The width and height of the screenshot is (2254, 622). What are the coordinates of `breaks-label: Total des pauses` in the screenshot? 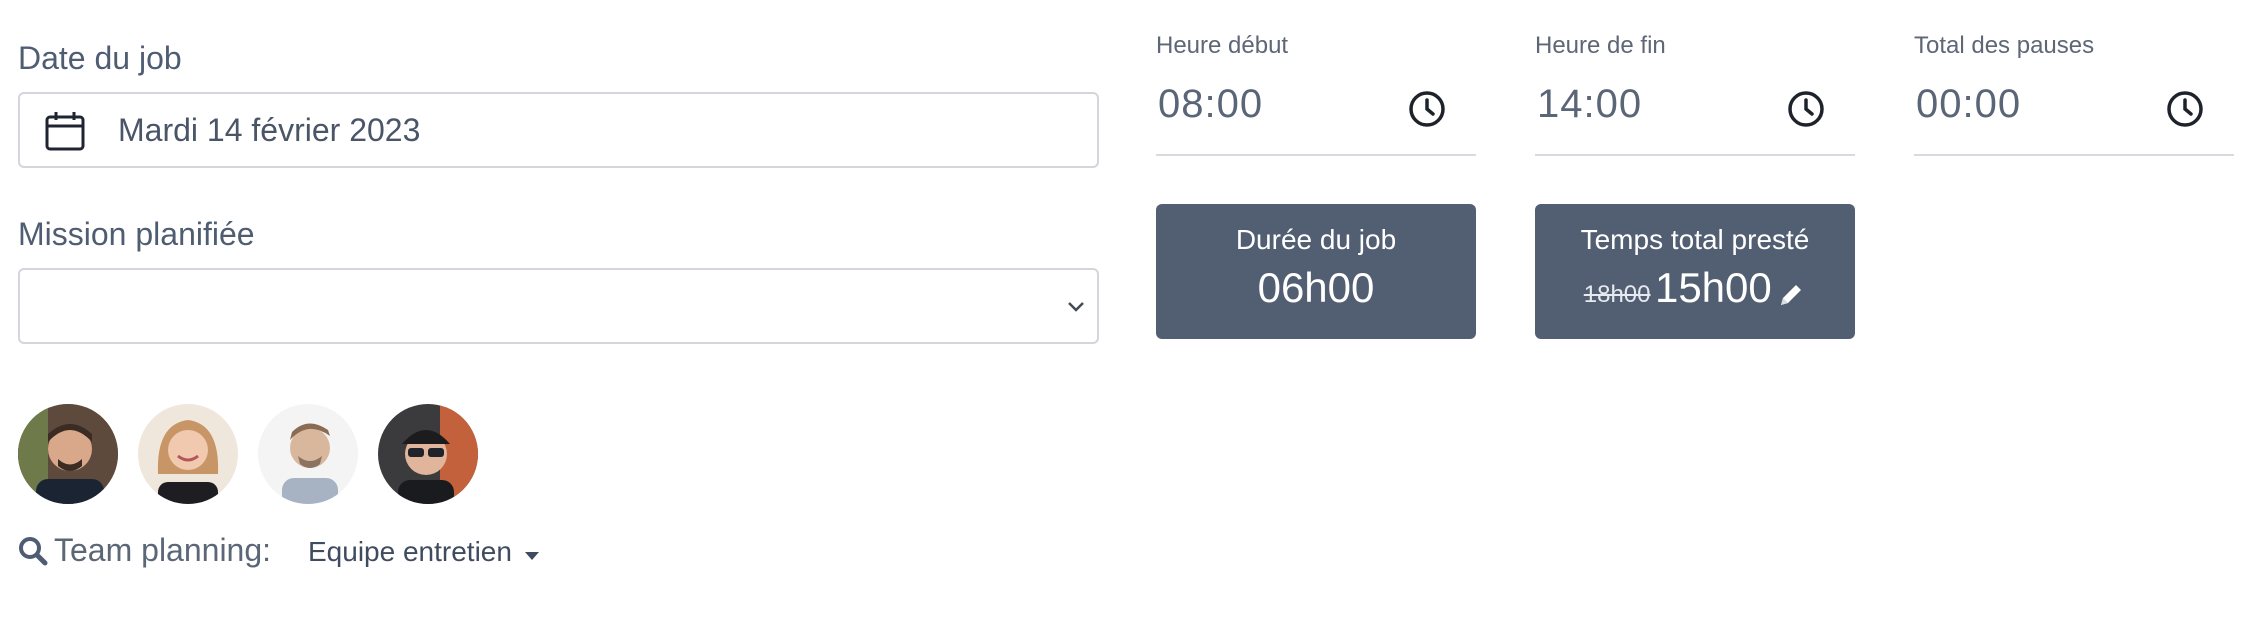 It's located at (2004, 45).